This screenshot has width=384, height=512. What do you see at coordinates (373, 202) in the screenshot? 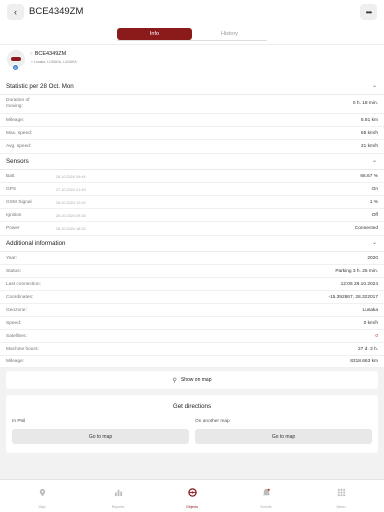
I see `sensor-value: 1 %` at bounding box center [373, 202].